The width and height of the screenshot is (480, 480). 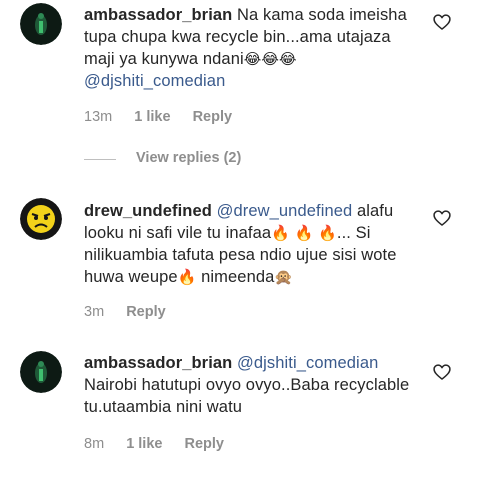 What do you see at coordinates (98, 117) in the screenshot?
I see `comment-time: 13m` at bounding box center [98, 117].